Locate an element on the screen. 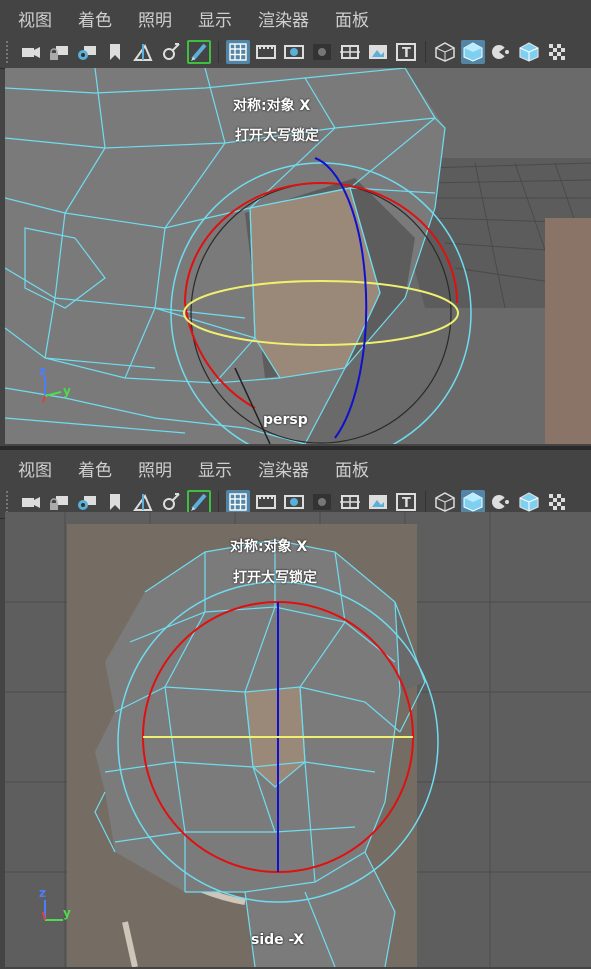 This screenshot has height=969, width=591. top-panel-menubar: 视图 着色 照明 显示 渲染器 面板 is located at coordinates (295, 18).